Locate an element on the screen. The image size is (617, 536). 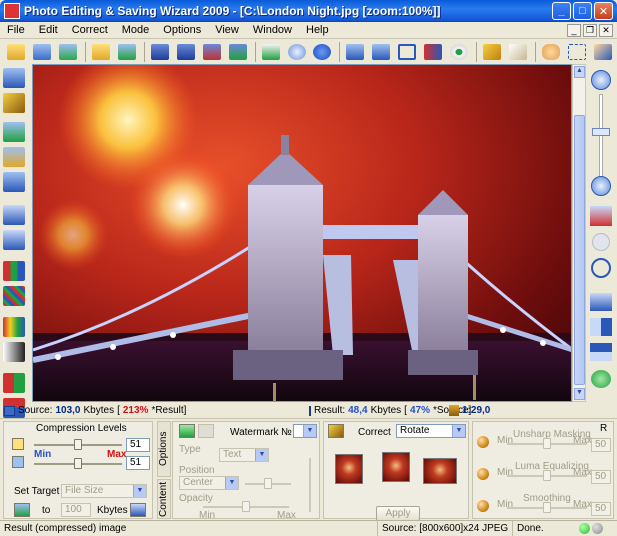
view-split-icon is located at coordinates (601, 327).